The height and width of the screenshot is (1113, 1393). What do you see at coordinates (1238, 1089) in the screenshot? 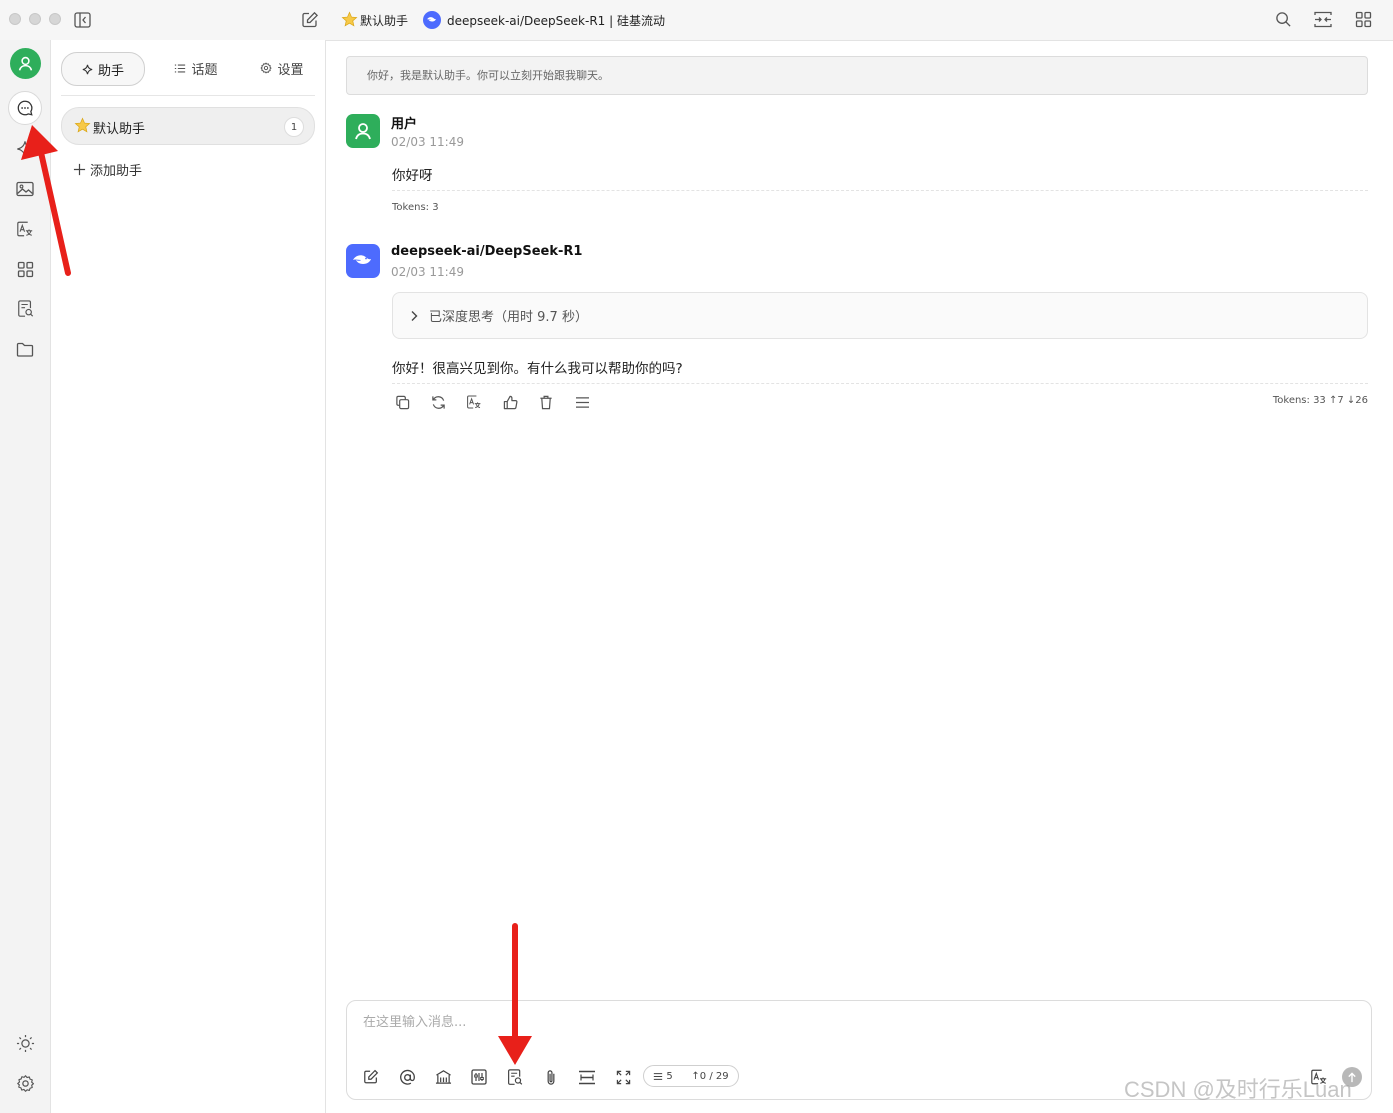
I see `watermark: CSDN @及时行乐Luan` at bounding box center [1238, 1089].